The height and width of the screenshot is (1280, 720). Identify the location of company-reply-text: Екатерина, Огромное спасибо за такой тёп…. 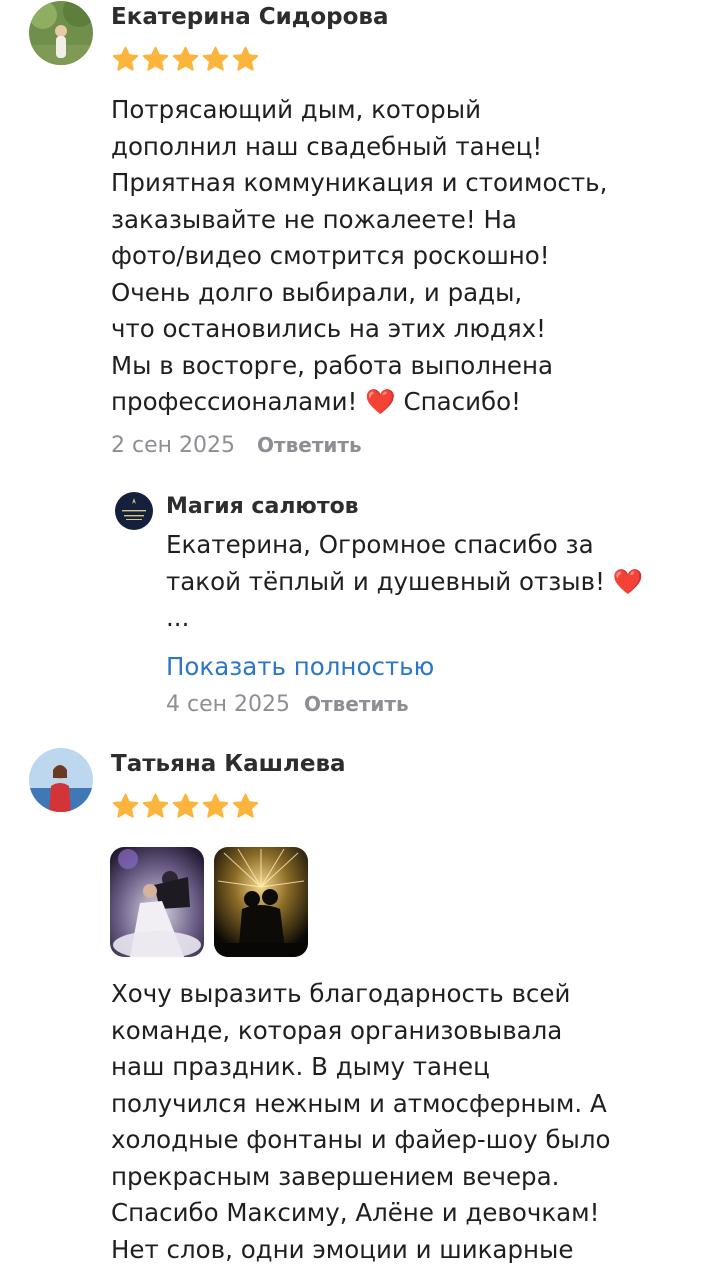
(405, 581).